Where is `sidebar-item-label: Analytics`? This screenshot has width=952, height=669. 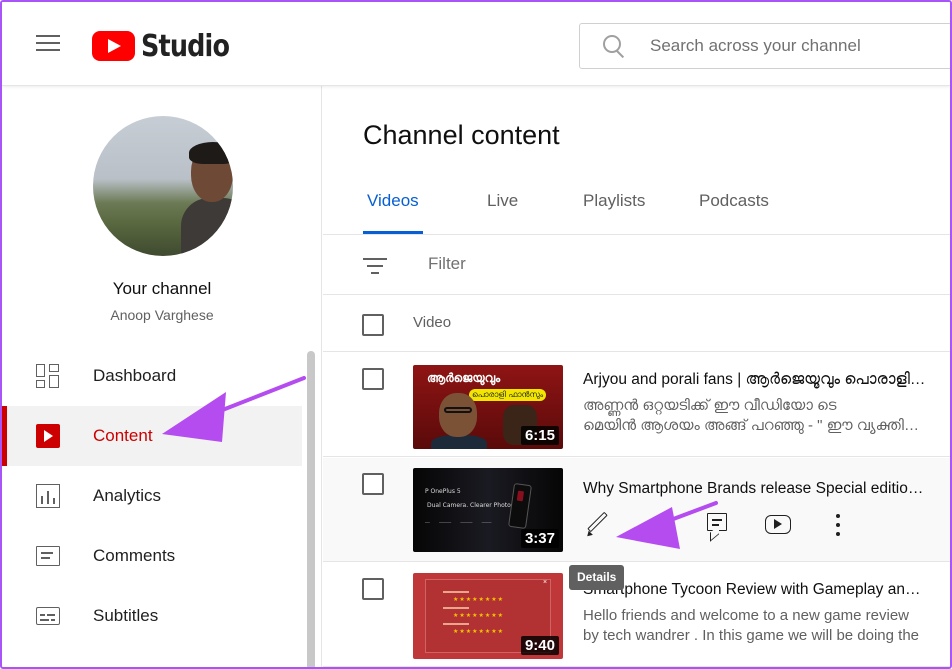
sidebar-item-label: Analytics is located at coordinates (127, 495).